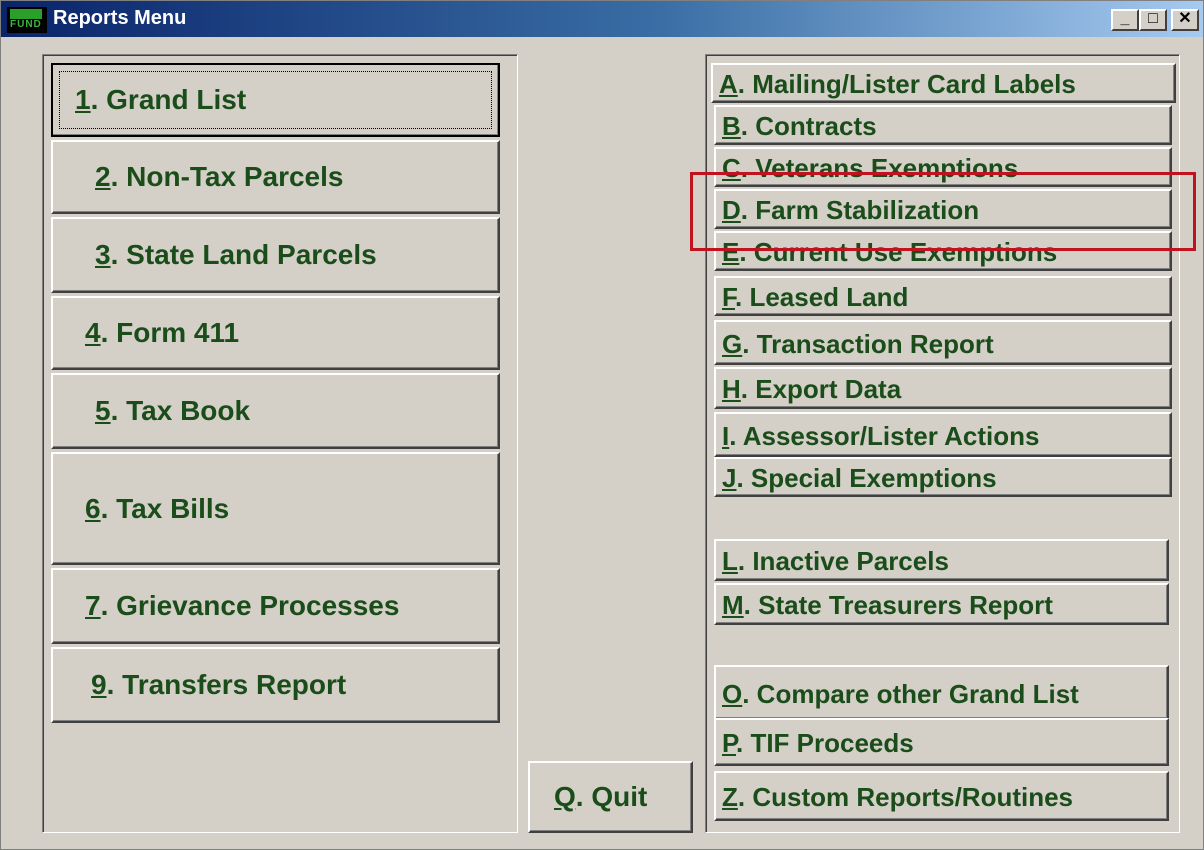 The width and height of the screenshot is (1204, 850). Describe the element at coordinates (602, 19) in the screenshot. I see `title-bar: FUND Reports Menu _ □ ✕` at that location.